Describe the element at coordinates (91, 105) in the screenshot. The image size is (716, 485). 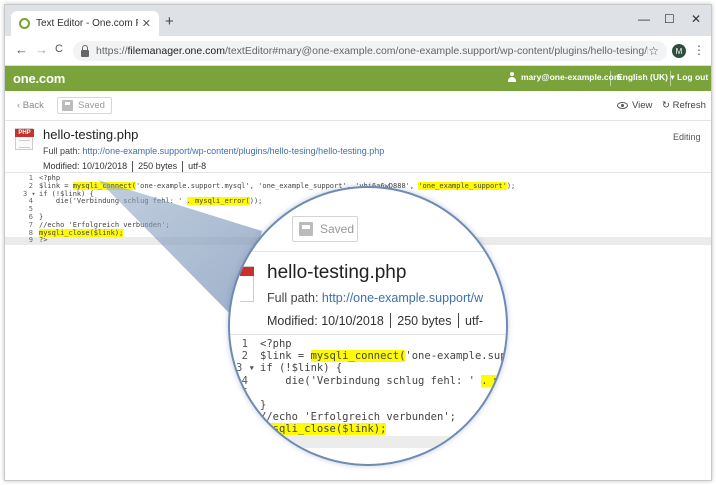
I see `saved-label: Saved` at that location.